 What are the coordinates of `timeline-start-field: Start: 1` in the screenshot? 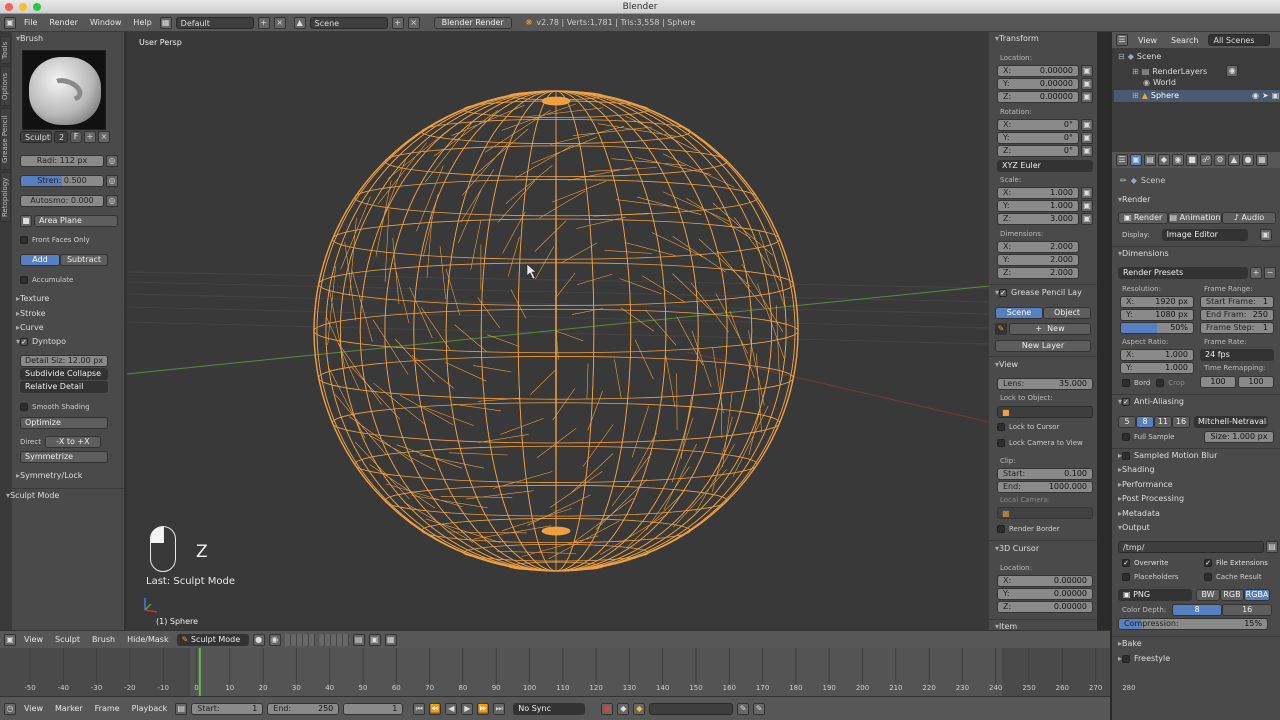 It's located at (227, 708).